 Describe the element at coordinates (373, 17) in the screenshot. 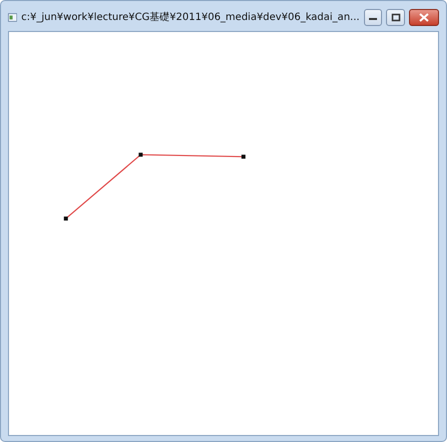

I see `minimize-button` at that location.